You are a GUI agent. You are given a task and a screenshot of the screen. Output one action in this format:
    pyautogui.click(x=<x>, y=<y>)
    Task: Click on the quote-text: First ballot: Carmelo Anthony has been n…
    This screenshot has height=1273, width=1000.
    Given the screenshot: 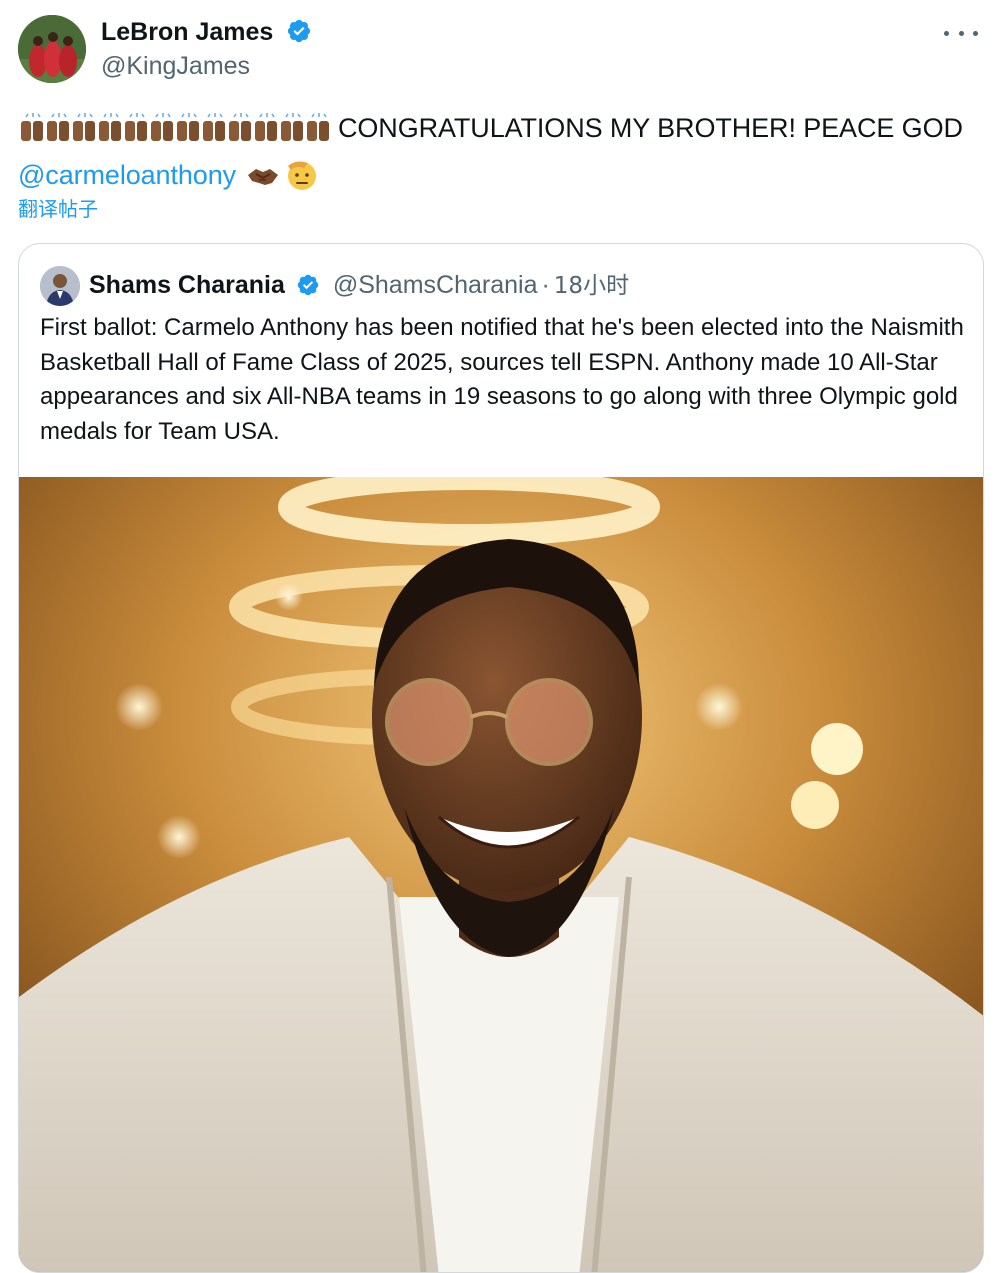 What is the action you would take?
    pyautogui.click(x=502, y=379)
    